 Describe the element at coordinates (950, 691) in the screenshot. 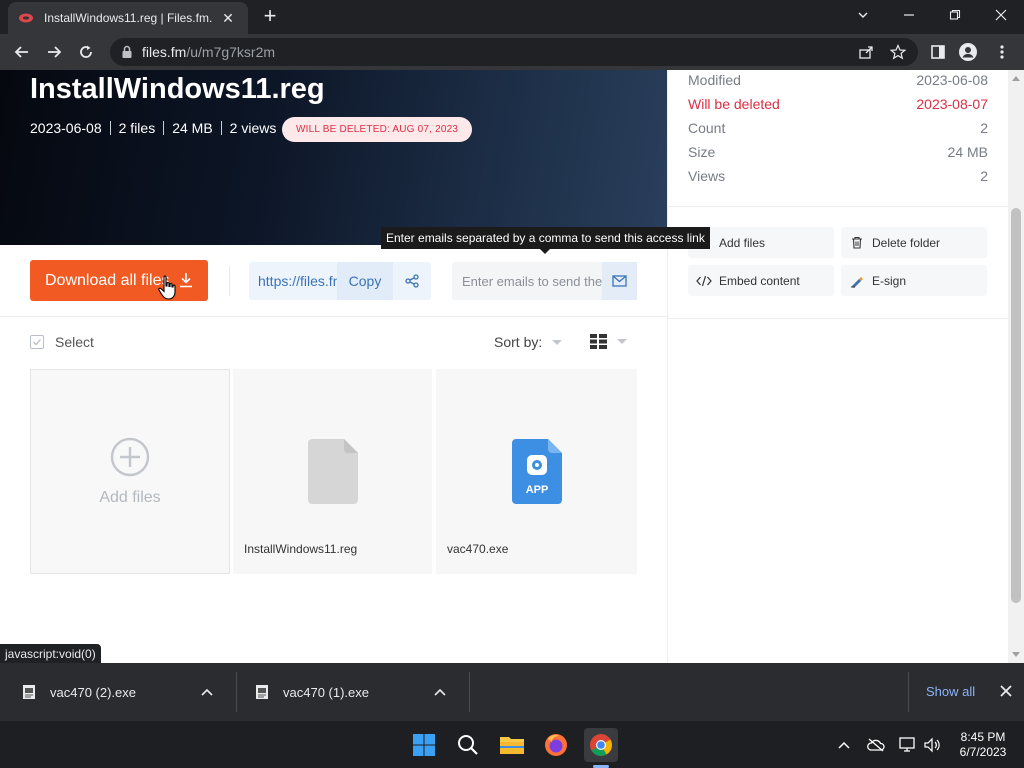

I see `show-all-downloads-link: Show all` at that location.